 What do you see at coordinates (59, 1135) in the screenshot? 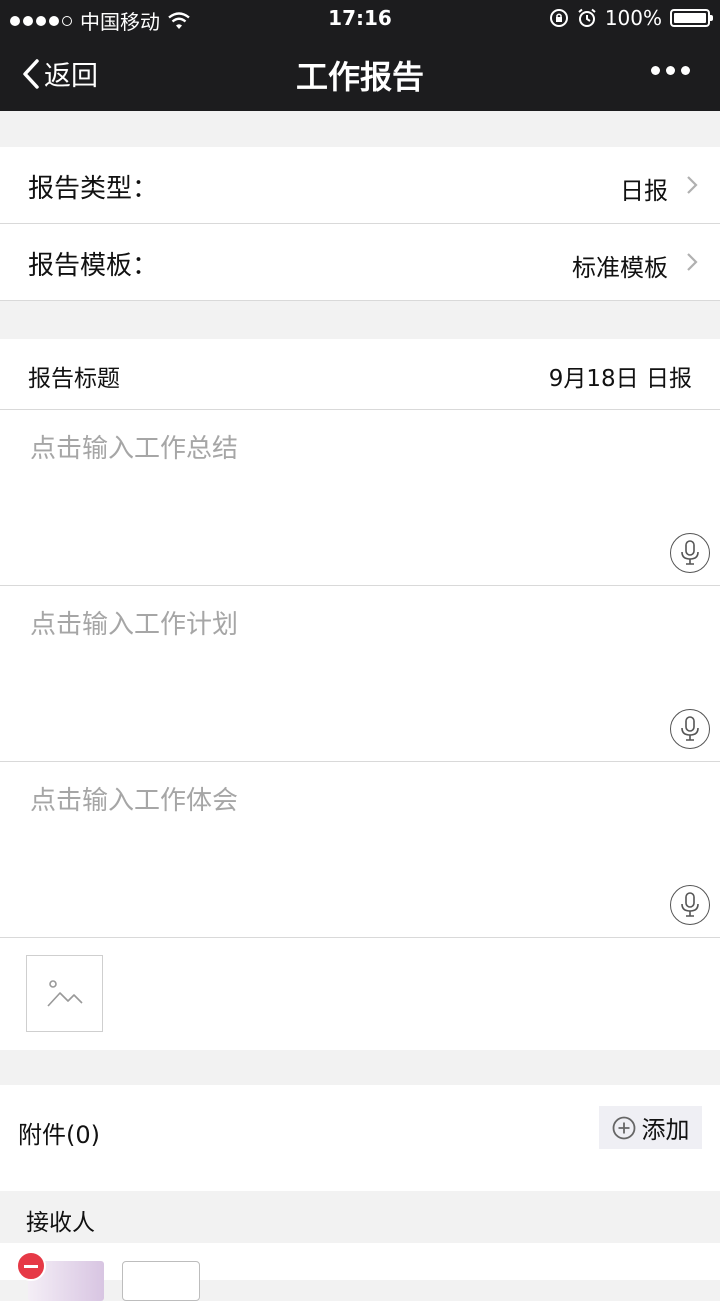
I see `attachments-label: 附件(0)` at bounding box center [59, 1135].